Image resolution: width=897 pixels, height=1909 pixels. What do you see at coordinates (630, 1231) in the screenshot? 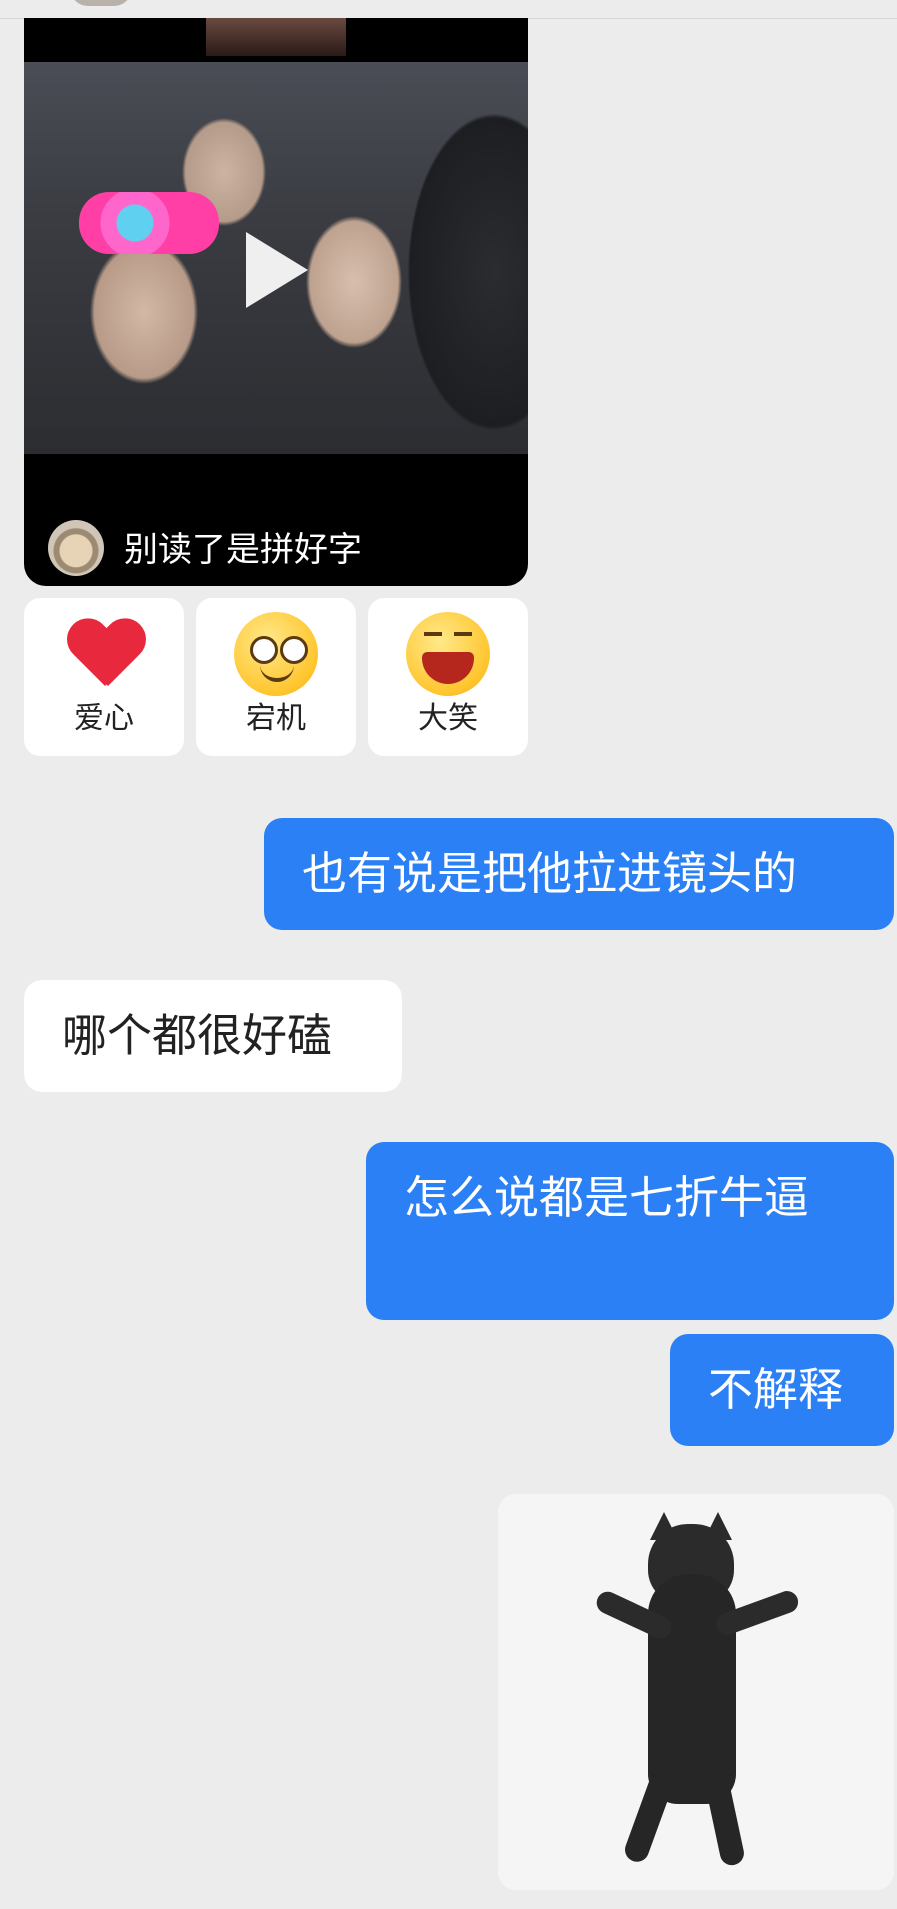
I see `message-bubble-outgoing: 怎么说都是七折牛逼` at bounding box center [630, 1231].